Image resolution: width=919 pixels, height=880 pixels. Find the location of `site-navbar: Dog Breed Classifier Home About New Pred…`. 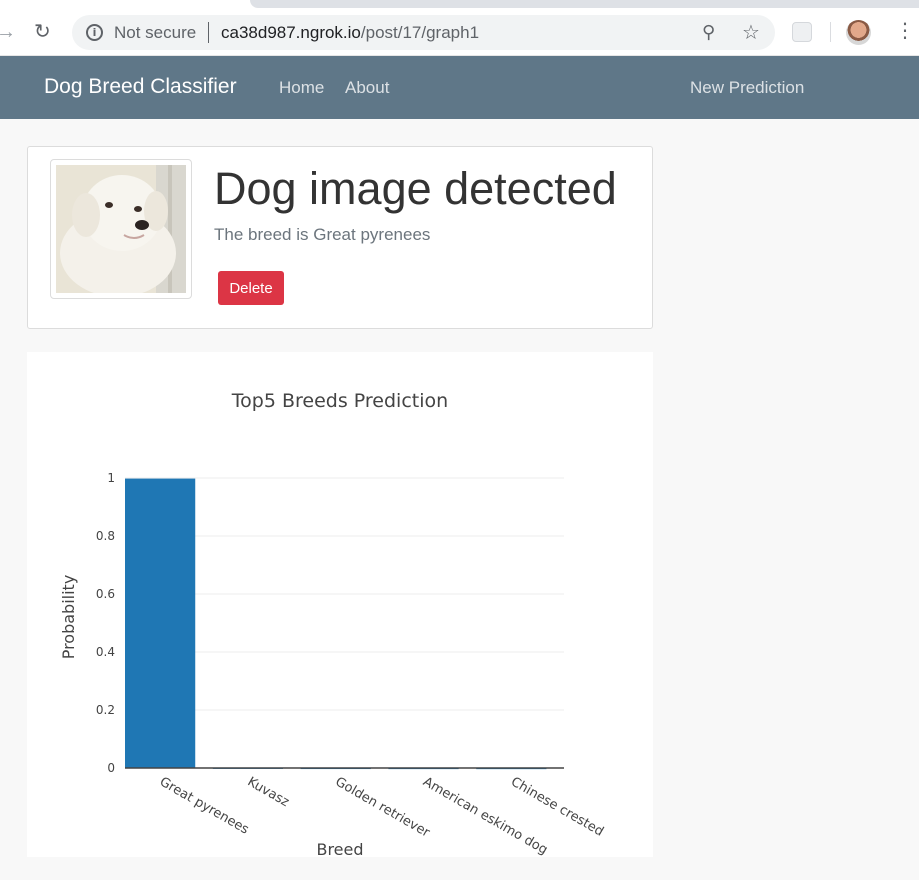

site-navbar: Dog Breed Classifier Home About New Pred… is located at coordinates (459, 87).